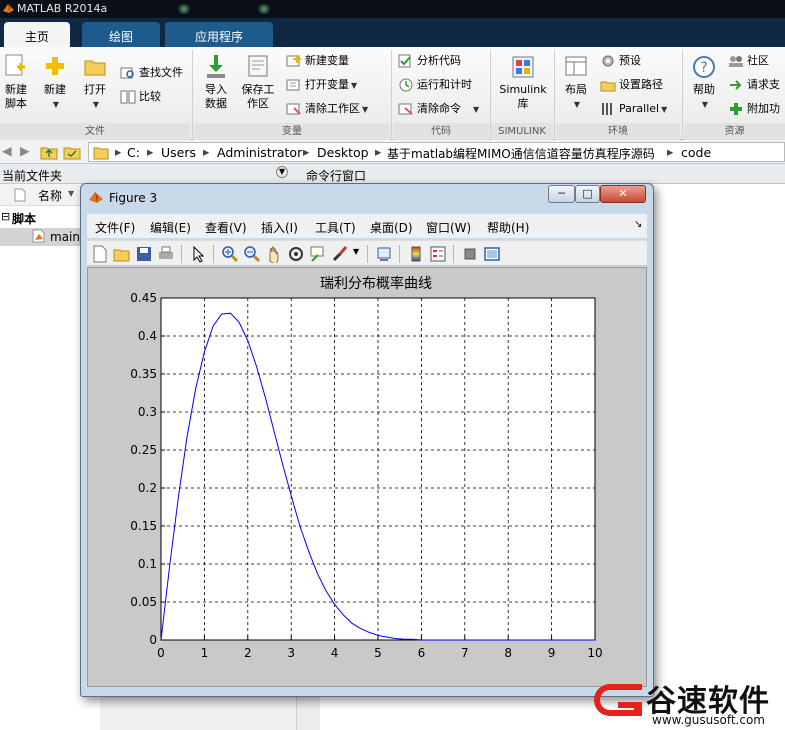 The image size is (785, 730). Describe the element at coordinates (55, 82) in the screenshot. I see `new-button: 新建 ▼` at that location.